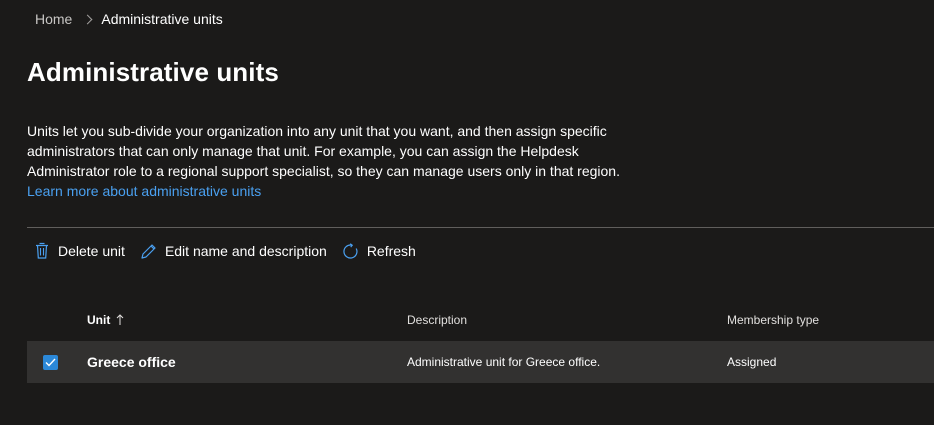  I want to click on edit-name-description-label: Edit name and description, so click(245, 251).